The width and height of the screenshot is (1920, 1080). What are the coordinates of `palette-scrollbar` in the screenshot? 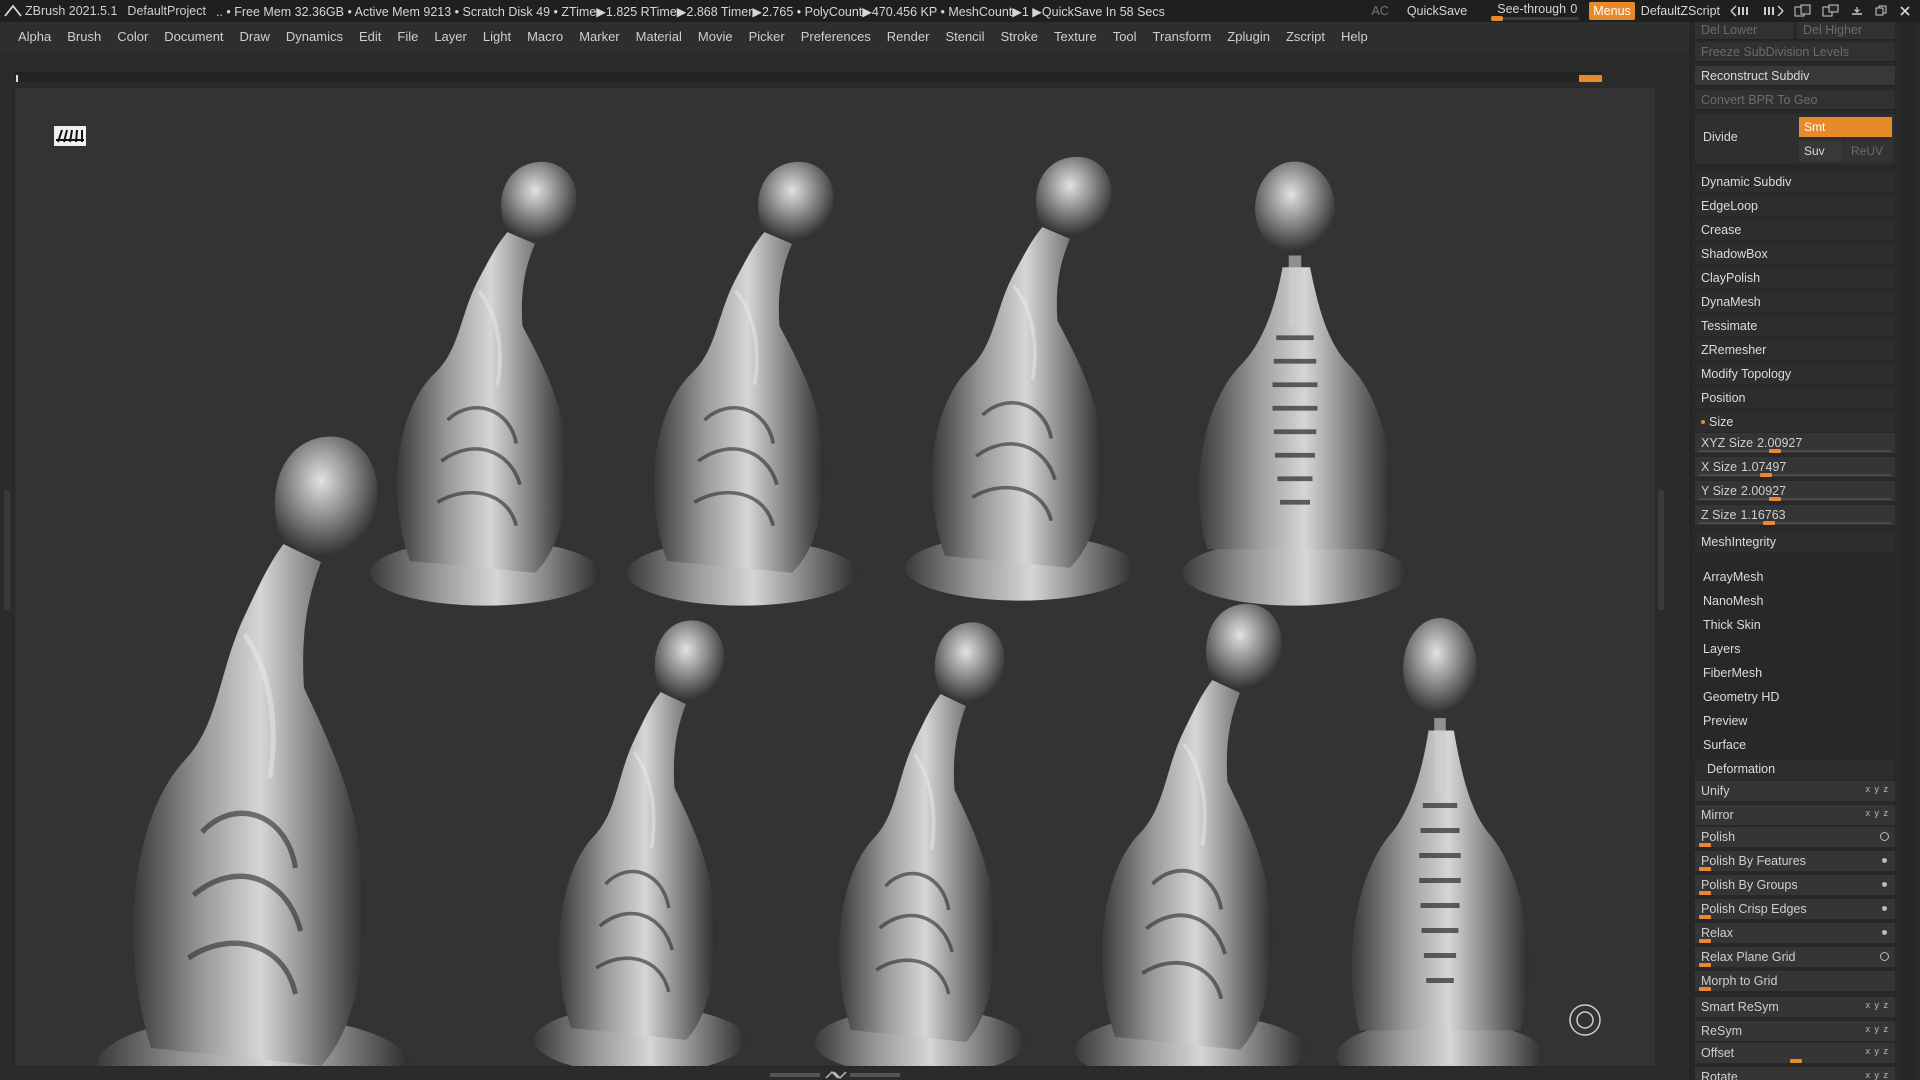 It's located at (1908, 551).